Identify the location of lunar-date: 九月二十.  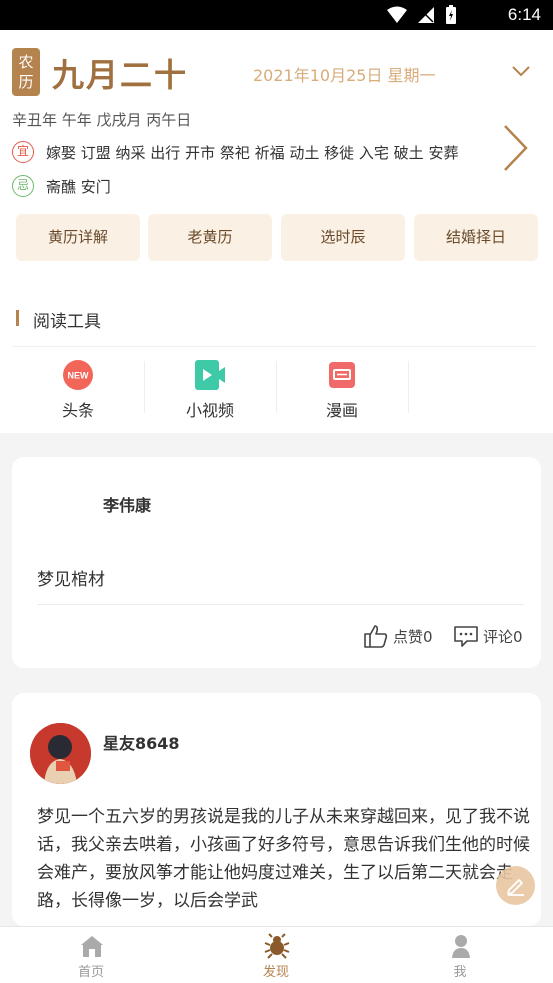
(120, 75).